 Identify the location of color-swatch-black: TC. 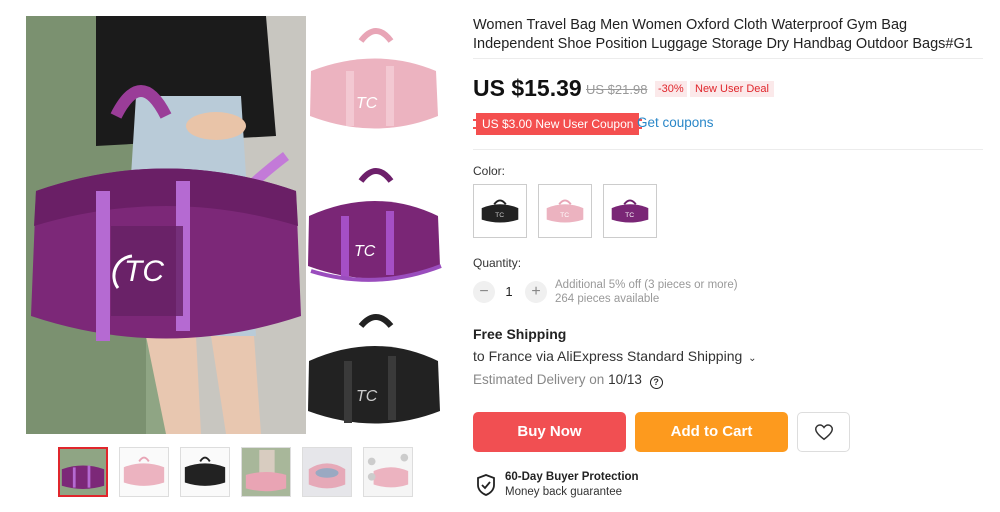
(500, 211).